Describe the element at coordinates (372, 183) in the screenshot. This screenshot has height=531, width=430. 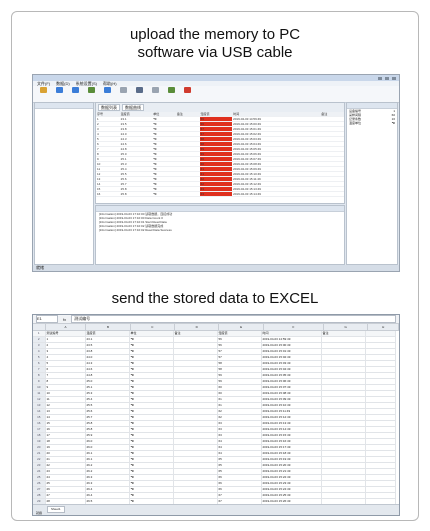
I see `properties-panel: 设备编号 1 采样间隔 60 记录条数 16 温度单位 ℃` at that location.